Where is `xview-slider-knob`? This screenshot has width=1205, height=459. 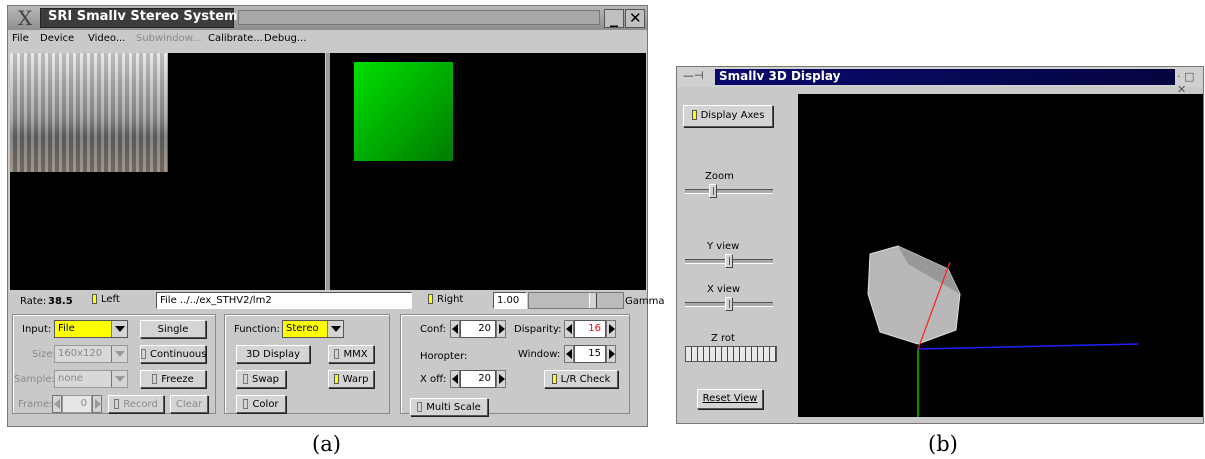
xview-slider-knob is located at coordinates (729, 304).